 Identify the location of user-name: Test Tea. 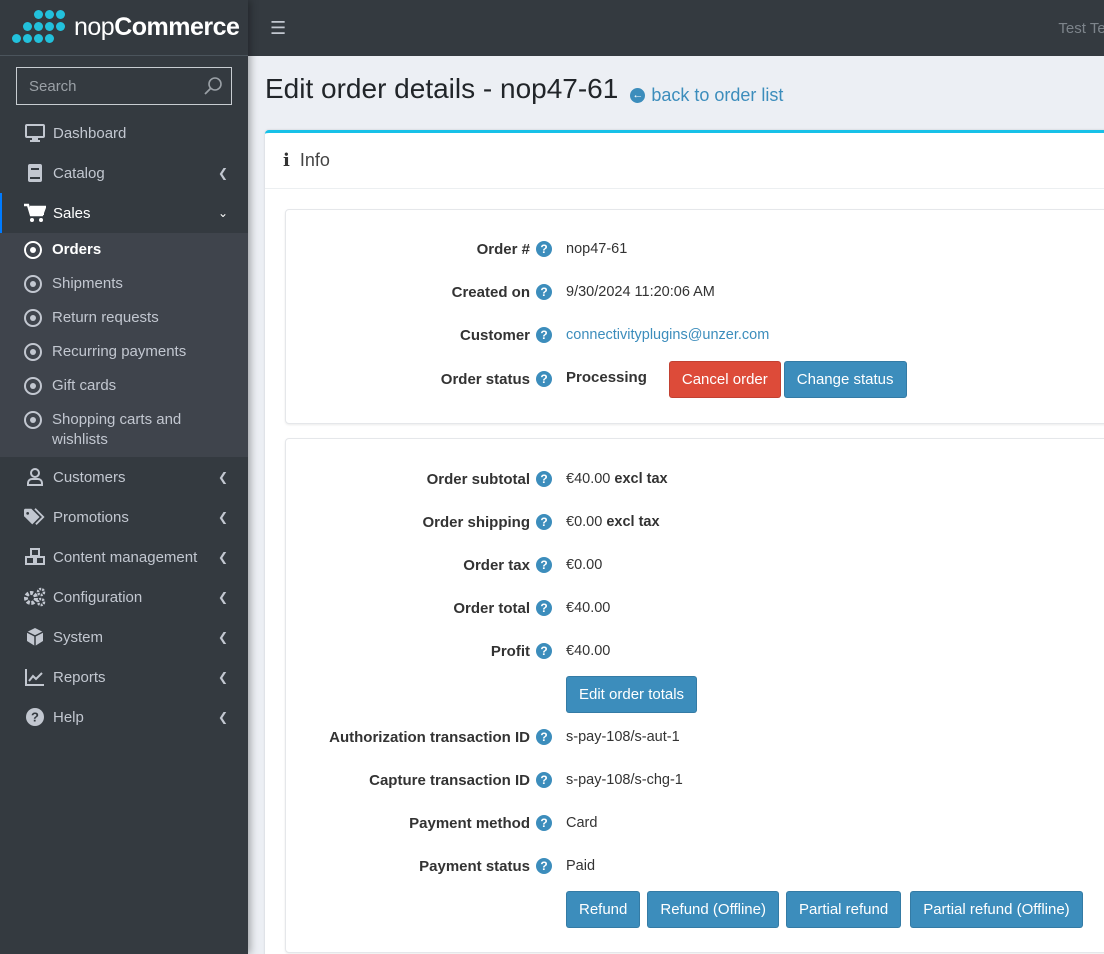
(1081, 28).